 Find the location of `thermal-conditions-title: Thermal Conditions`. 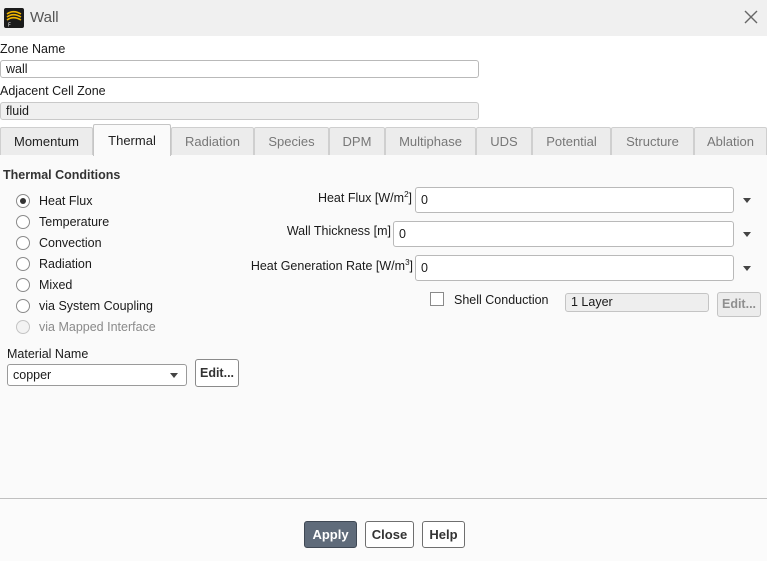

thermal-conditions-title: Thermal Conditions is located at coordinates (62, 175).